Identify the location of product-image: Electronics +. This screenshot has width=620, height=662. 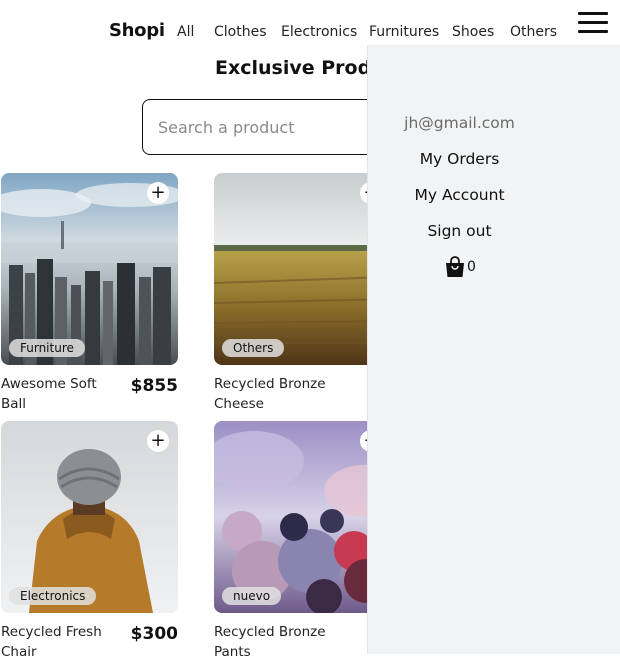
(89, 517).